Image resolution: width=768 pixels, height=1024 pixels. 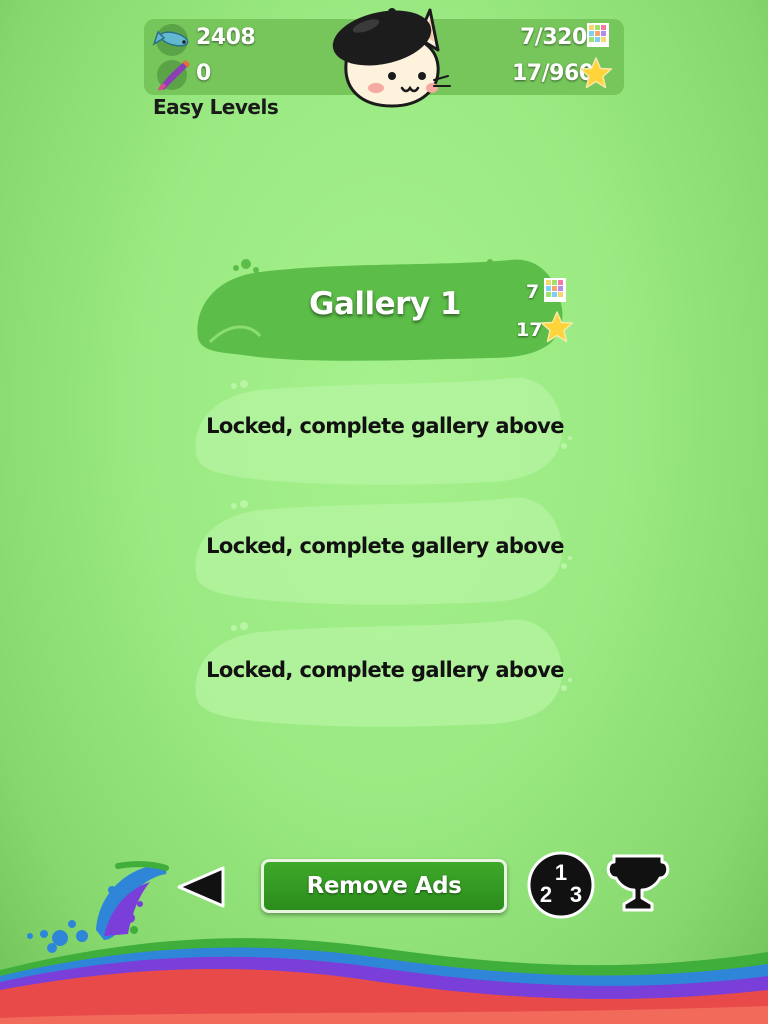 I want to click on cat-mascot-icon, so click(x=391, y=58).